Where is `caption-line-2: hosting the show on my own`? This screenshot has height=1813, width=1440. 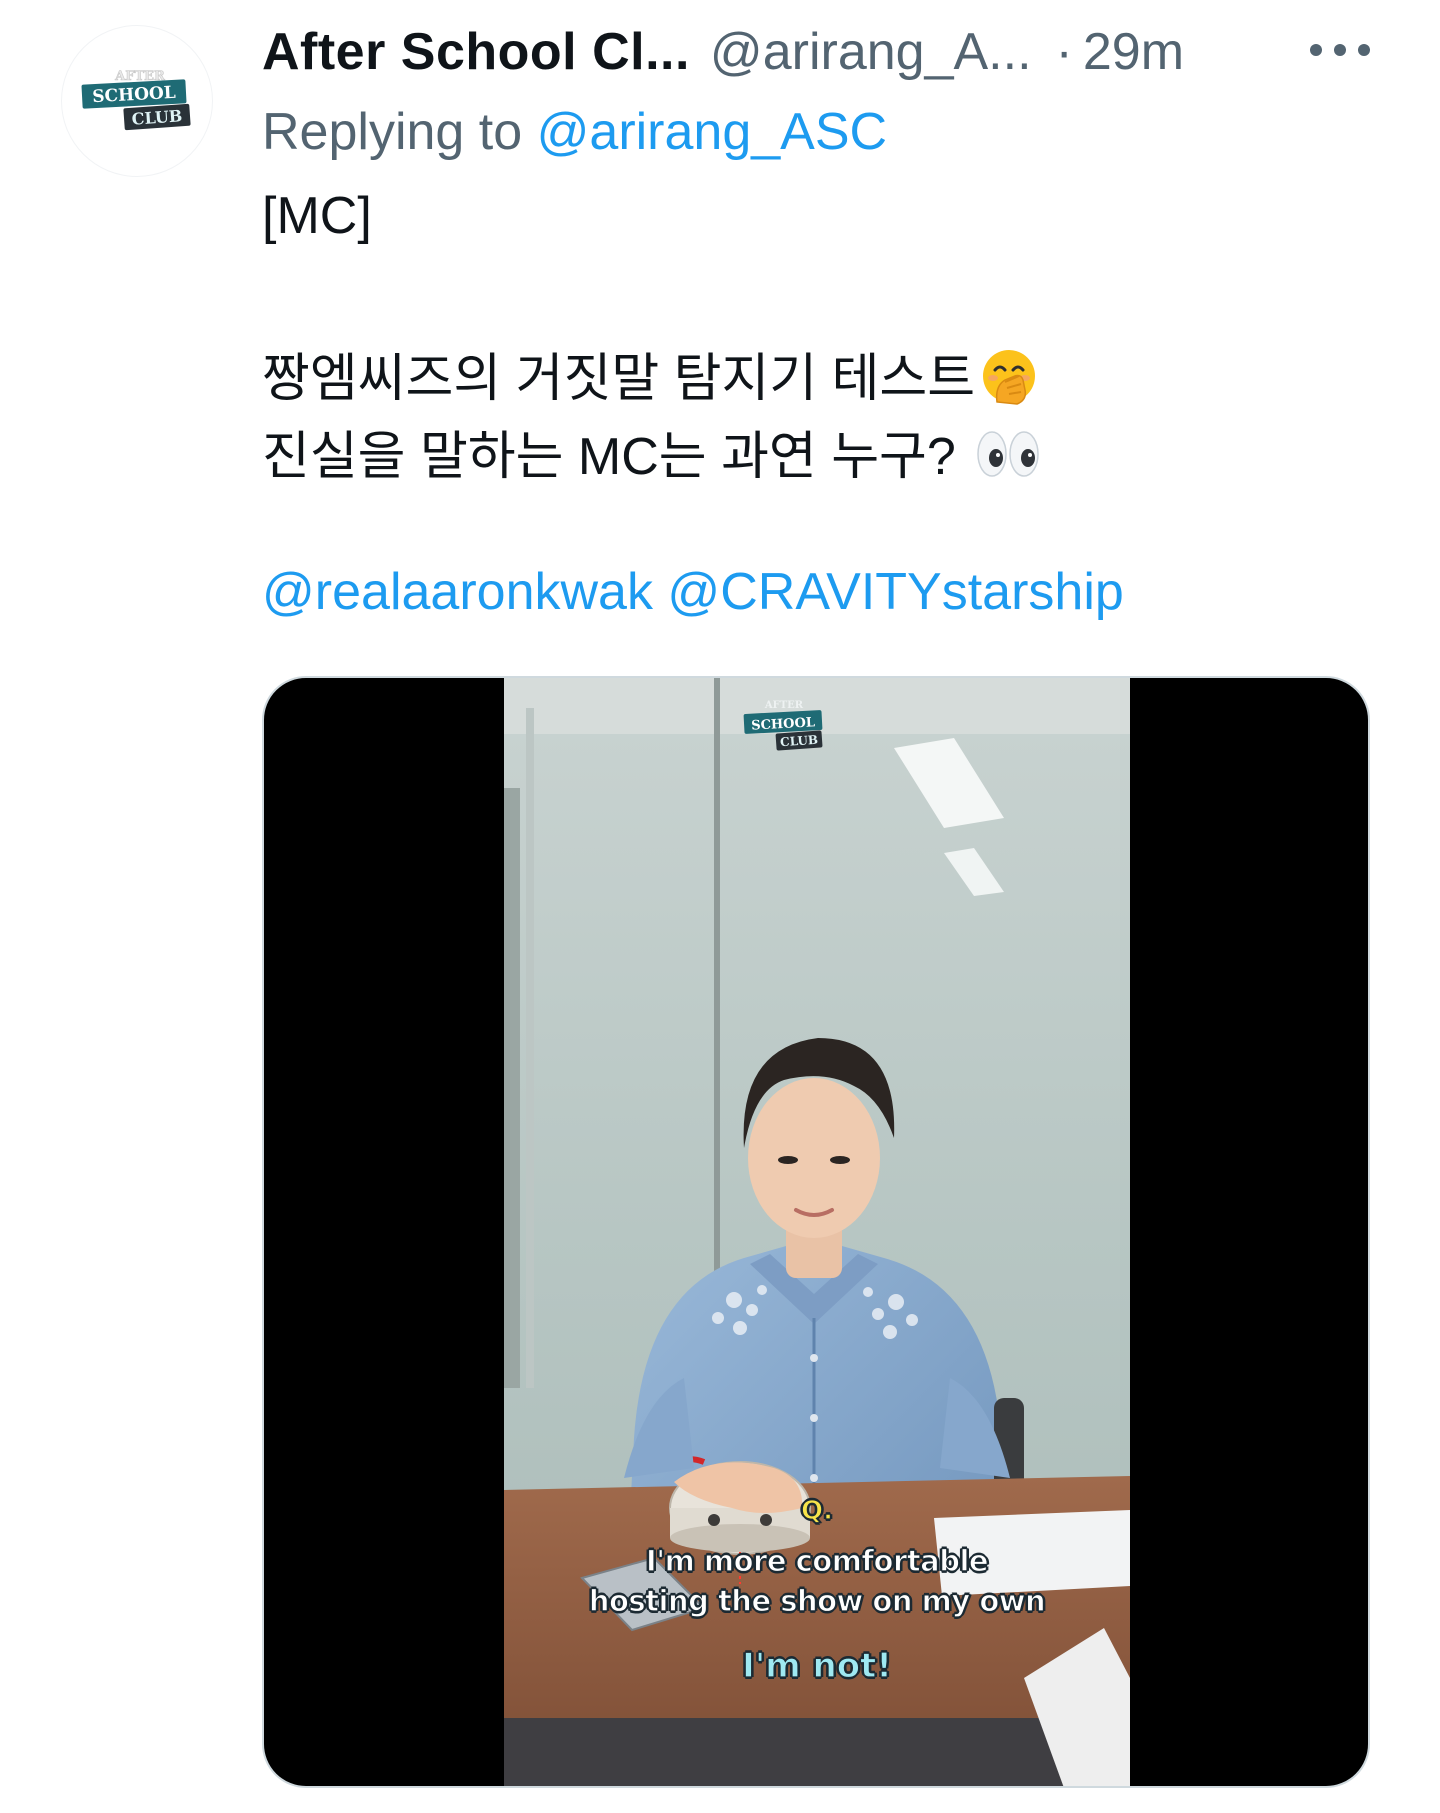 caption-line-2: hosting the show on my own is located at coordinates (817, 1600).